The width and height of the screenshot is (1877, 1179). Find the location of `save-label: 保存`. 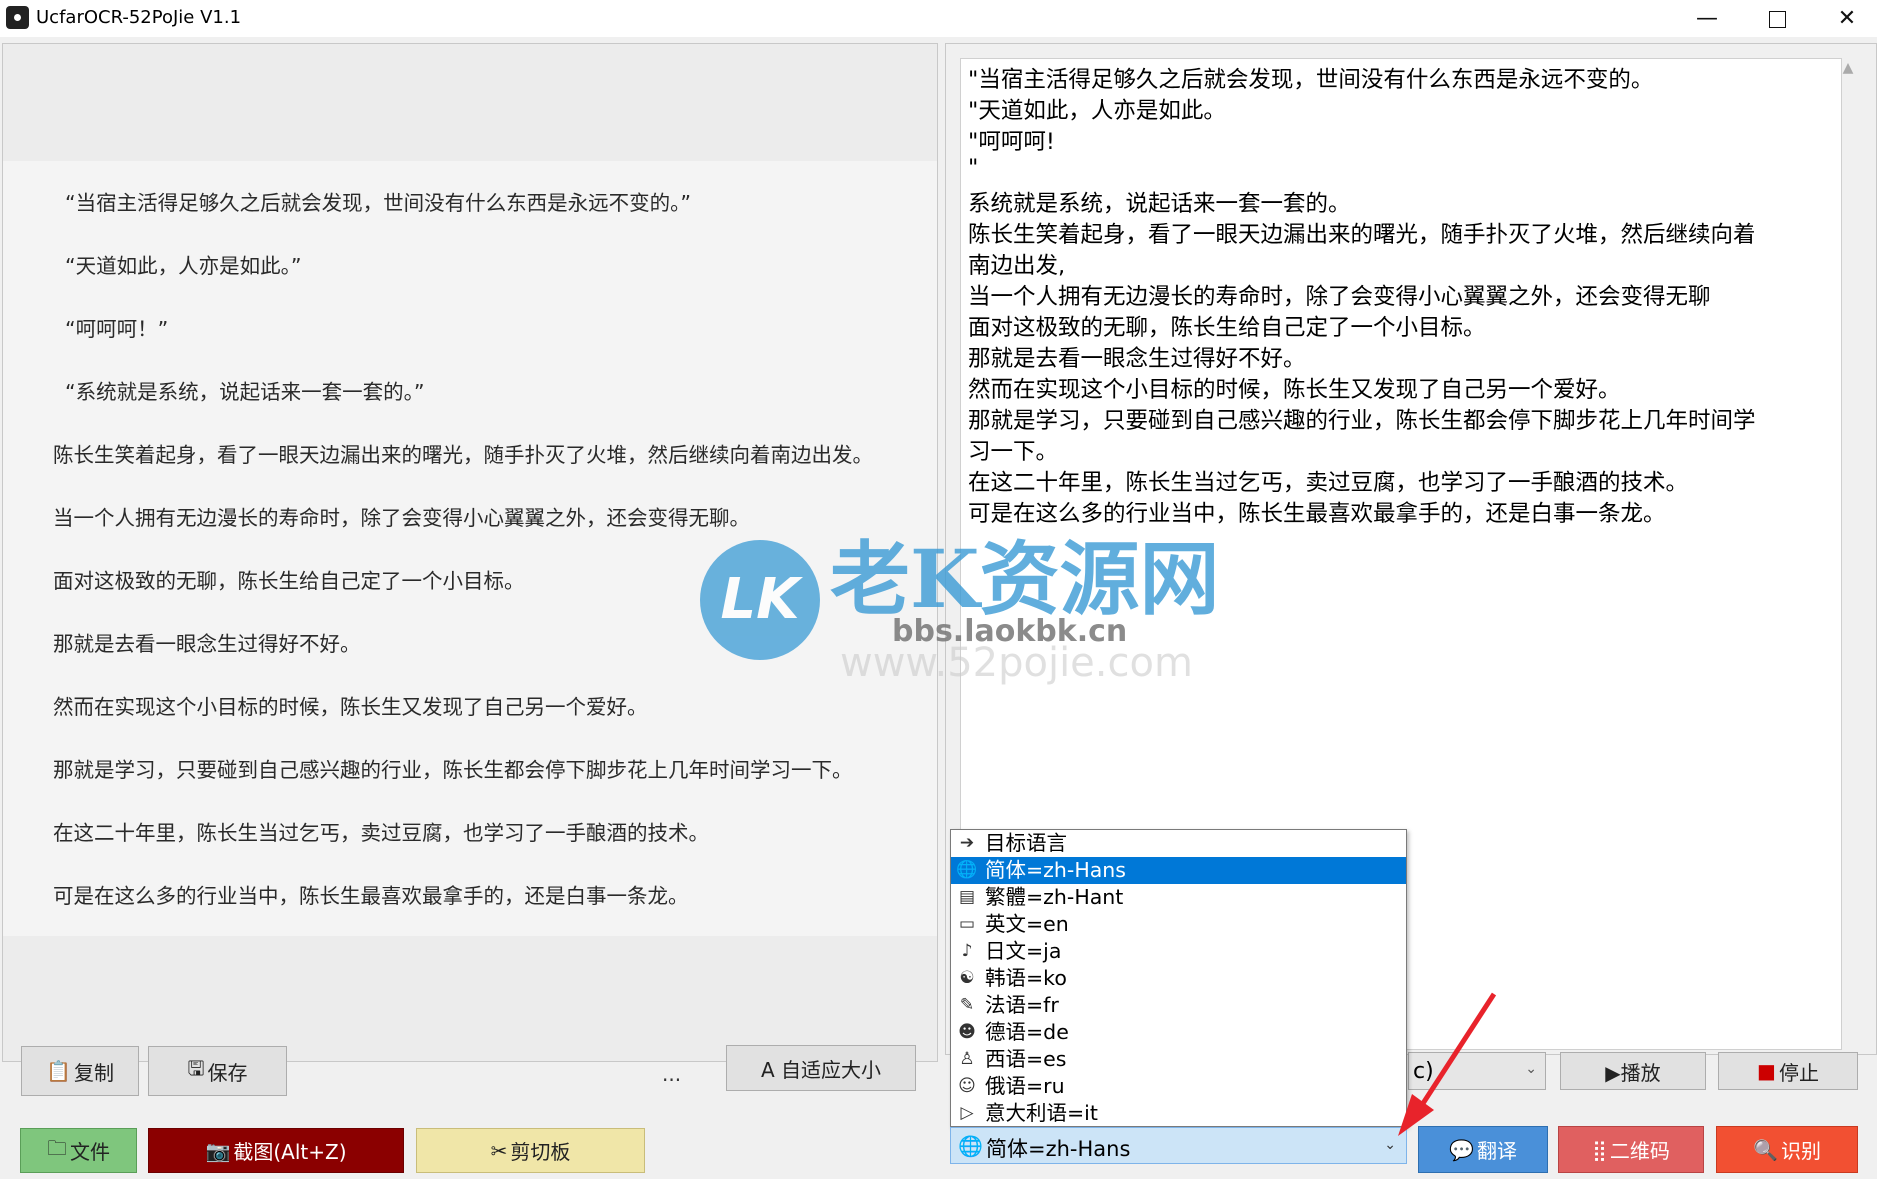

save-label: 保存 is located at coordinates (227, 1072).